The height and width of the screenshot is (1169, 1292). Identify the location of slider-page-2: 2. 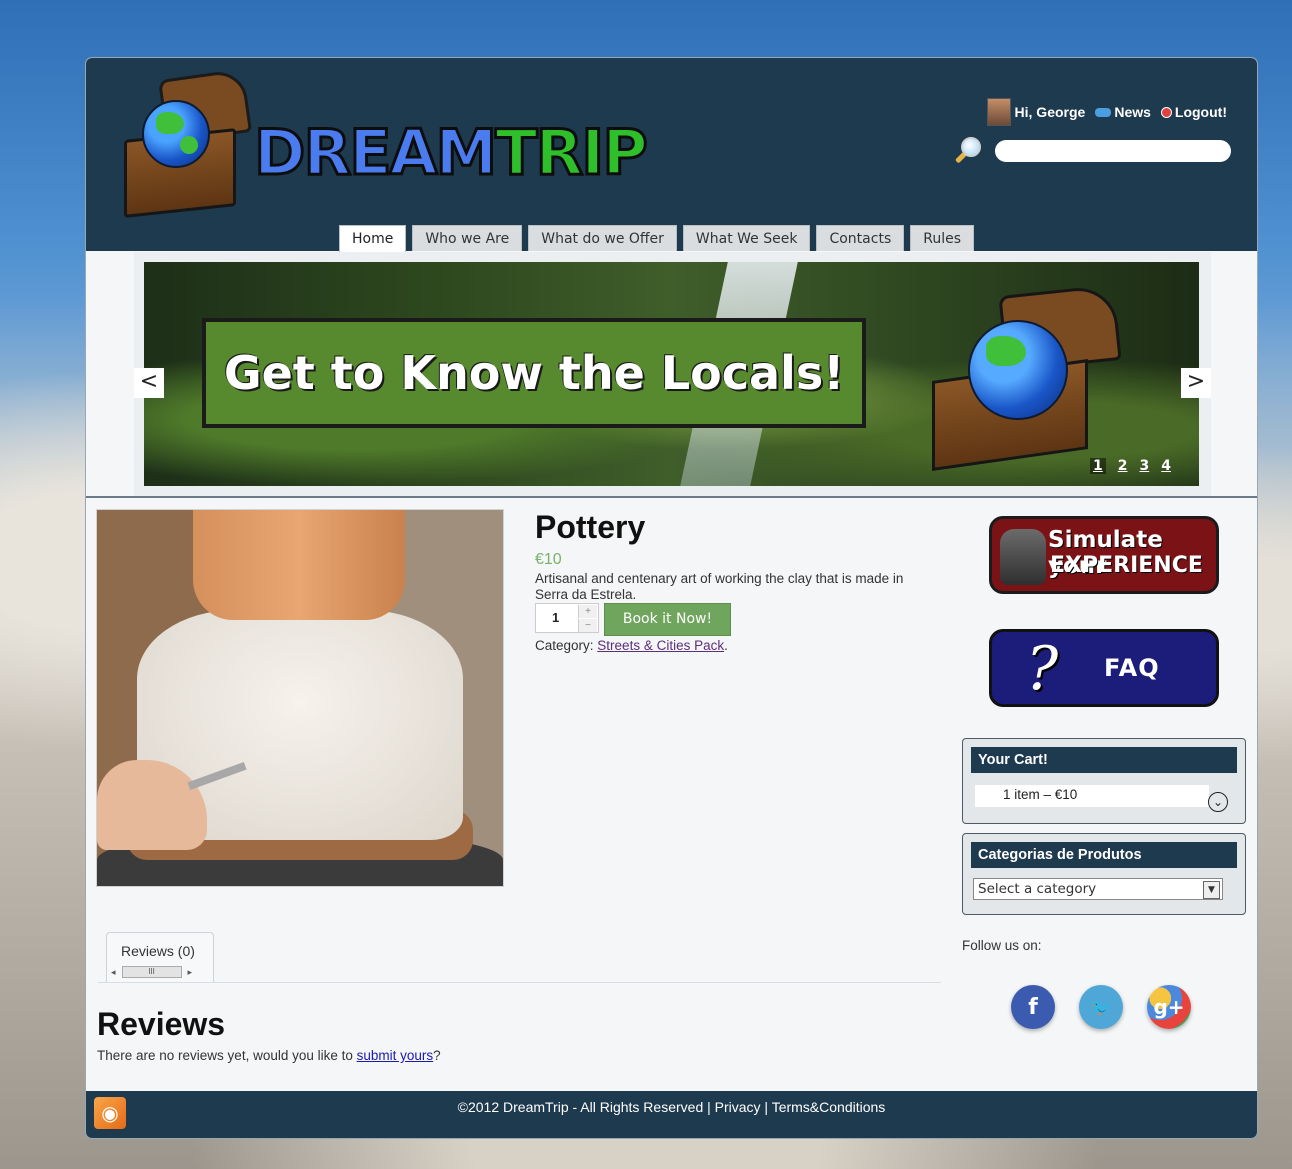
(1123, 466).